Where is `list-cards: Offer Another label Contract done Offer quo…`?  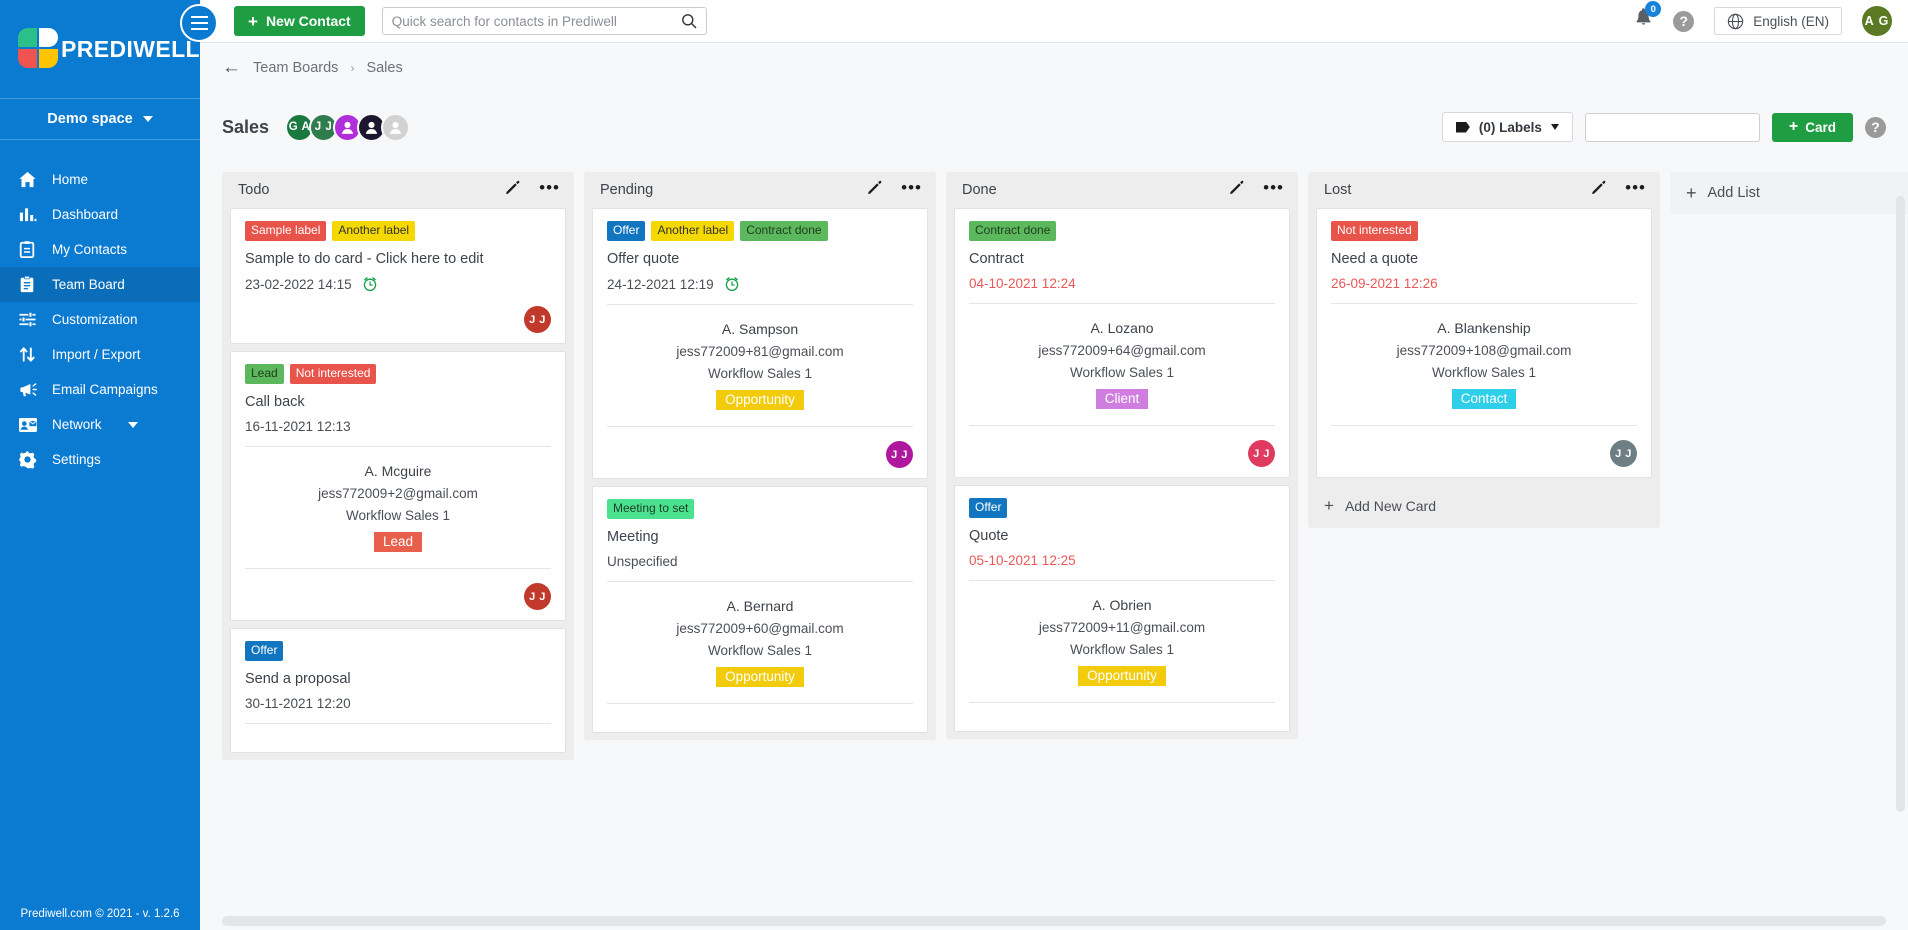 list-cards: Offer Another label Contract done Offer quo… is located at coordinates (760, 474).